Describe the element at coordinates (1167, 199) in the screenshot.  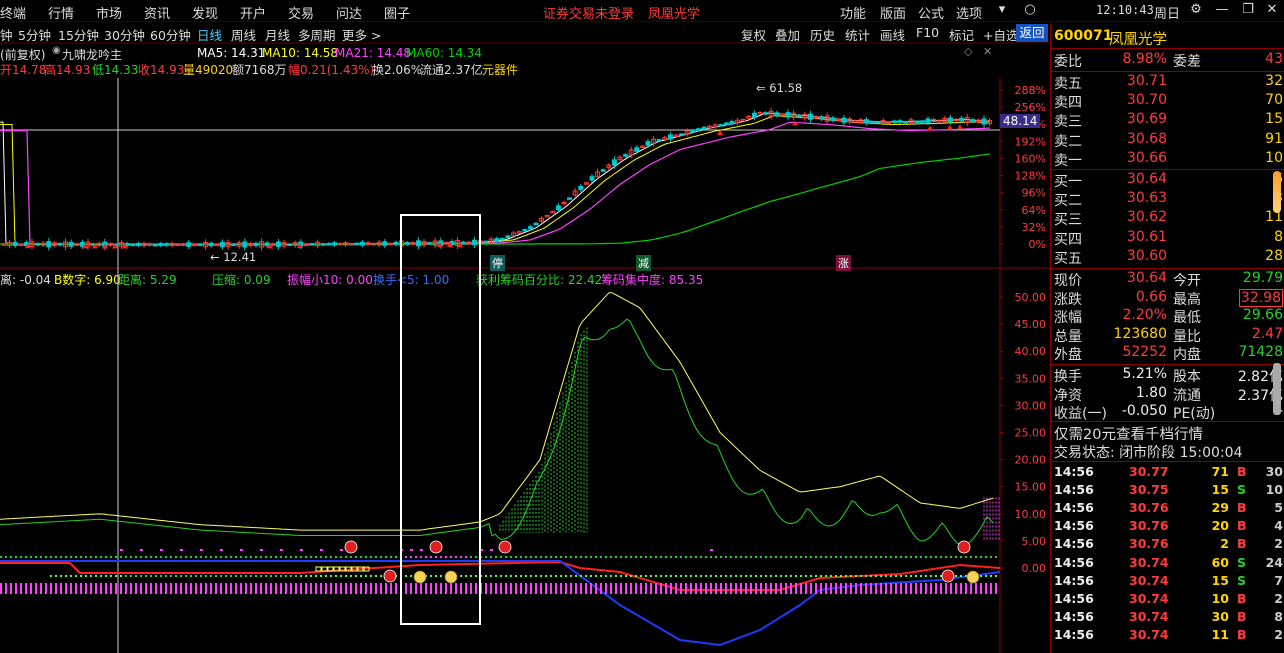
I see `bid-row-2: 买二30.633` at that location.